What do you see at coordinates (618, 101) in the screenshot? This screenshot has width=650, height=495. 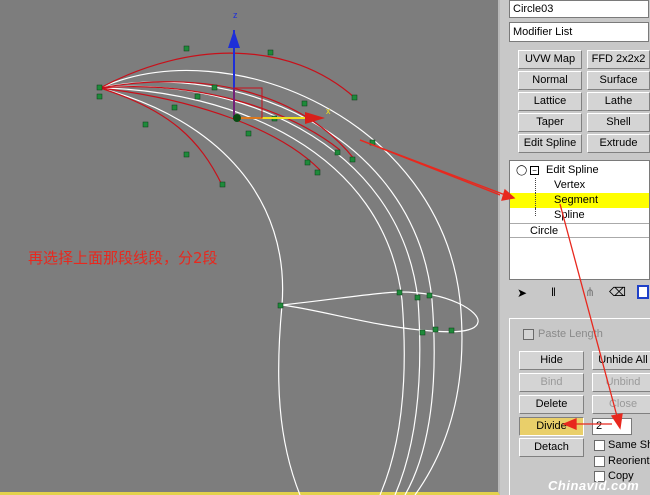 I see `lathe-button: Lathe` at bounding box center [618, 101].